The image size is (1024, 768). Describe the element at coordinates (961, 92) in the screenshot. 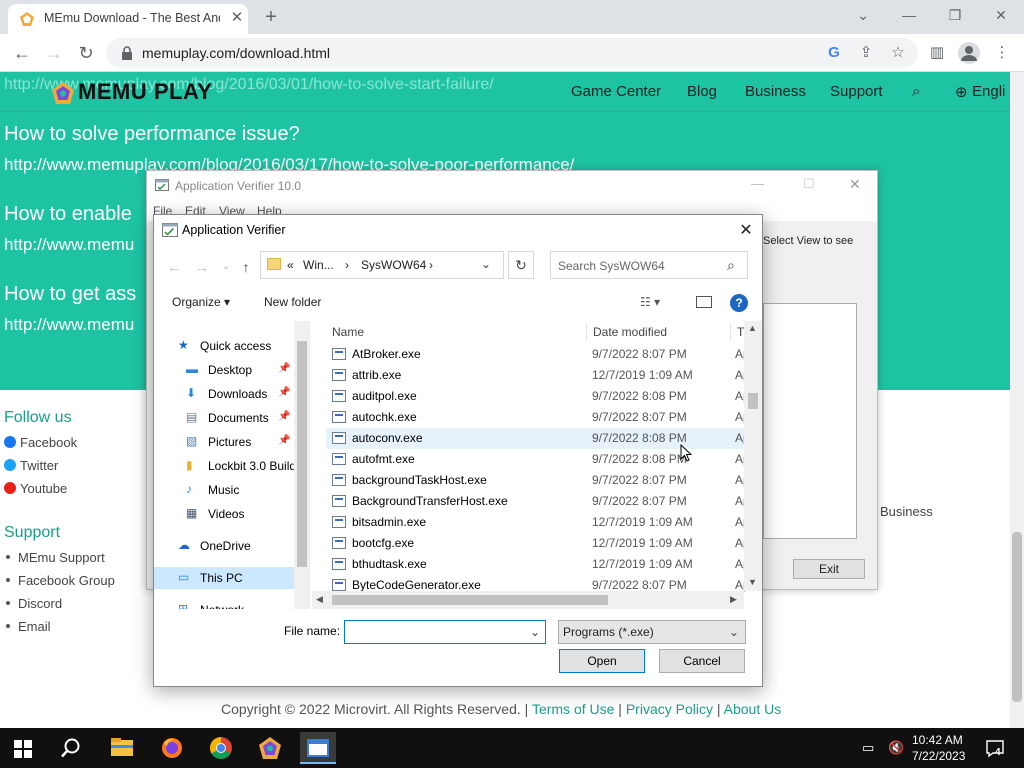

I see `globe-icon: ⊕` at that location.